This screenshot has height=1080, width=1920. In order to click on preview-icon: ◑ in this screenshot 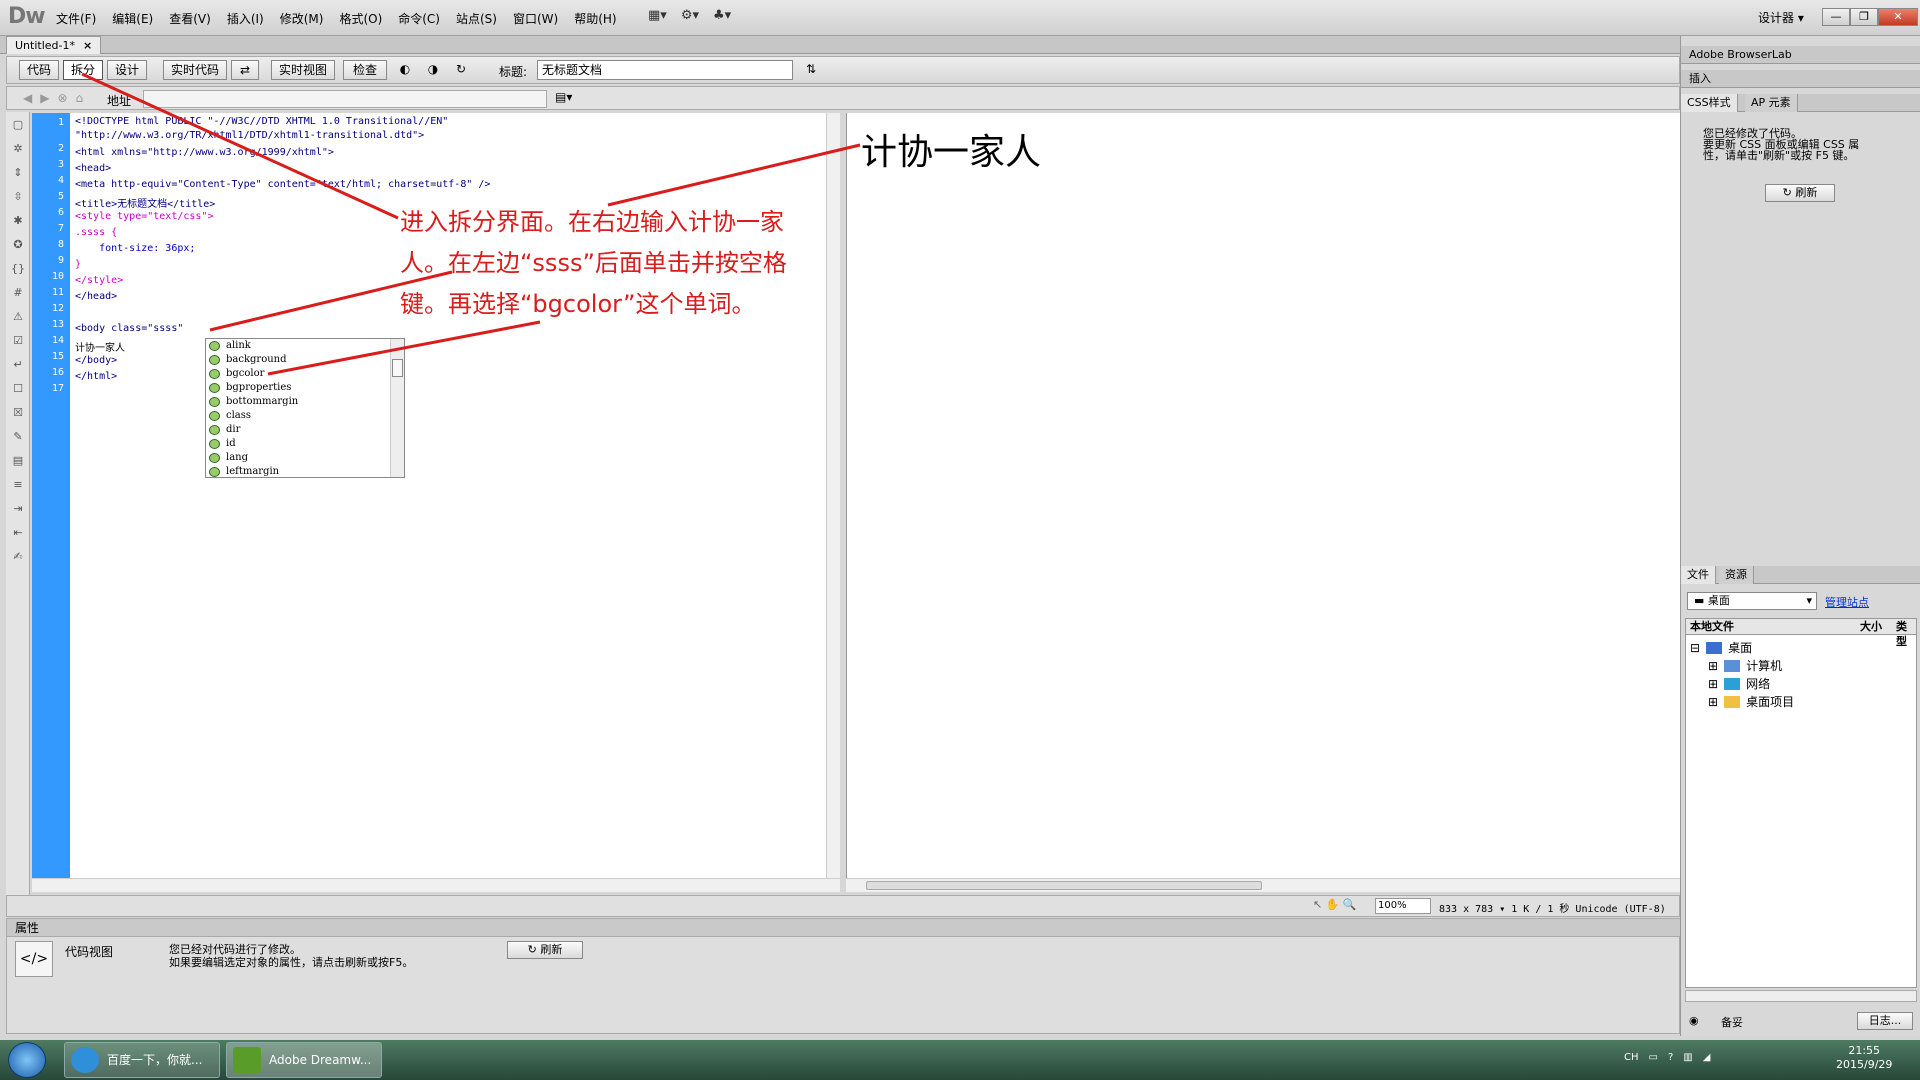, I will do `click(433, 70)`.